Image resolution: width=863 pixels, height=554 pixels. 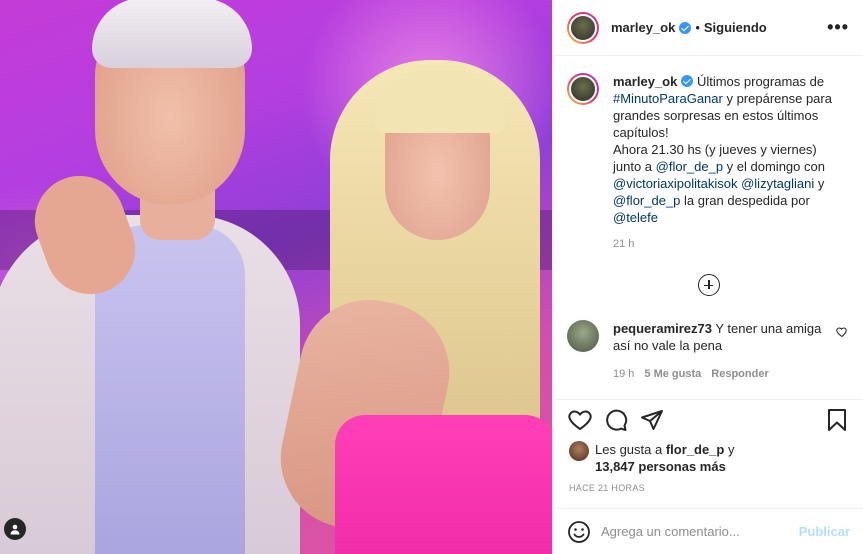 What do you see at coordinates (645, 81) in the screenshot?
I see `caption-username: marley_ok` at bounding box center [645, 81].